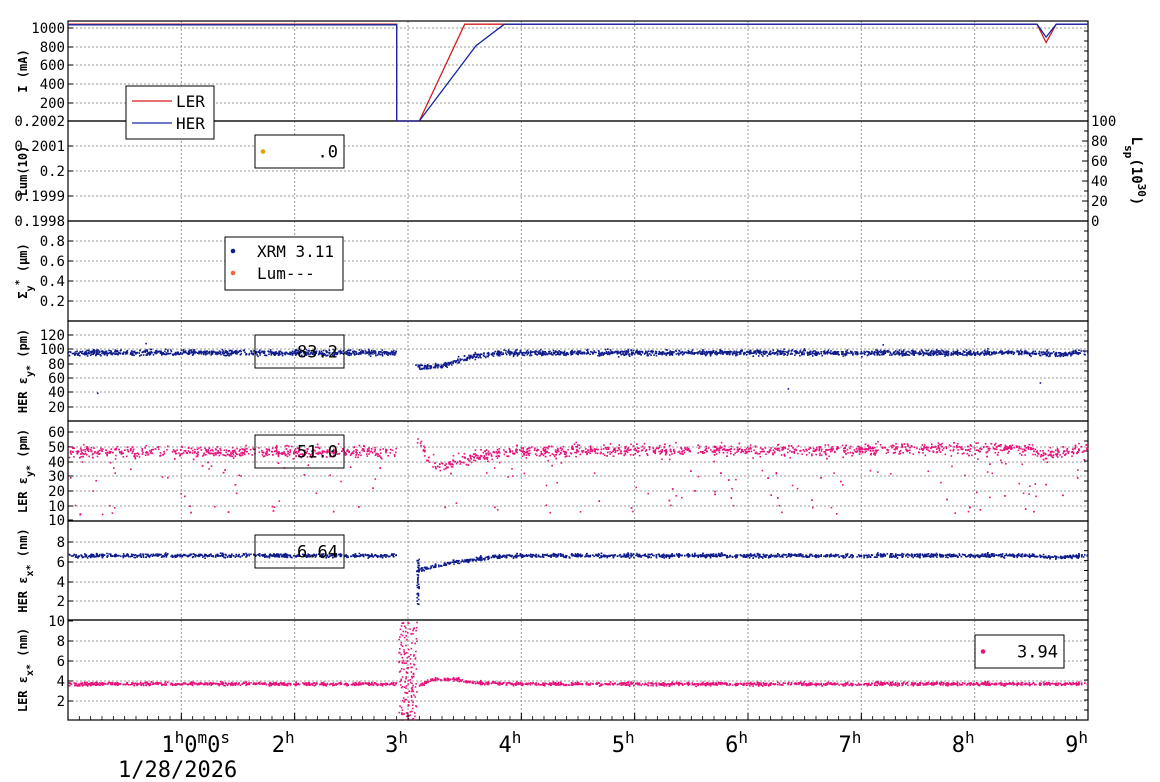 This screenshot has height=782, width=1160. What do you see at coordinates (56, 463) in the screenshot?
I see `y-tick-label: 40` at bounding box center [56, 463].